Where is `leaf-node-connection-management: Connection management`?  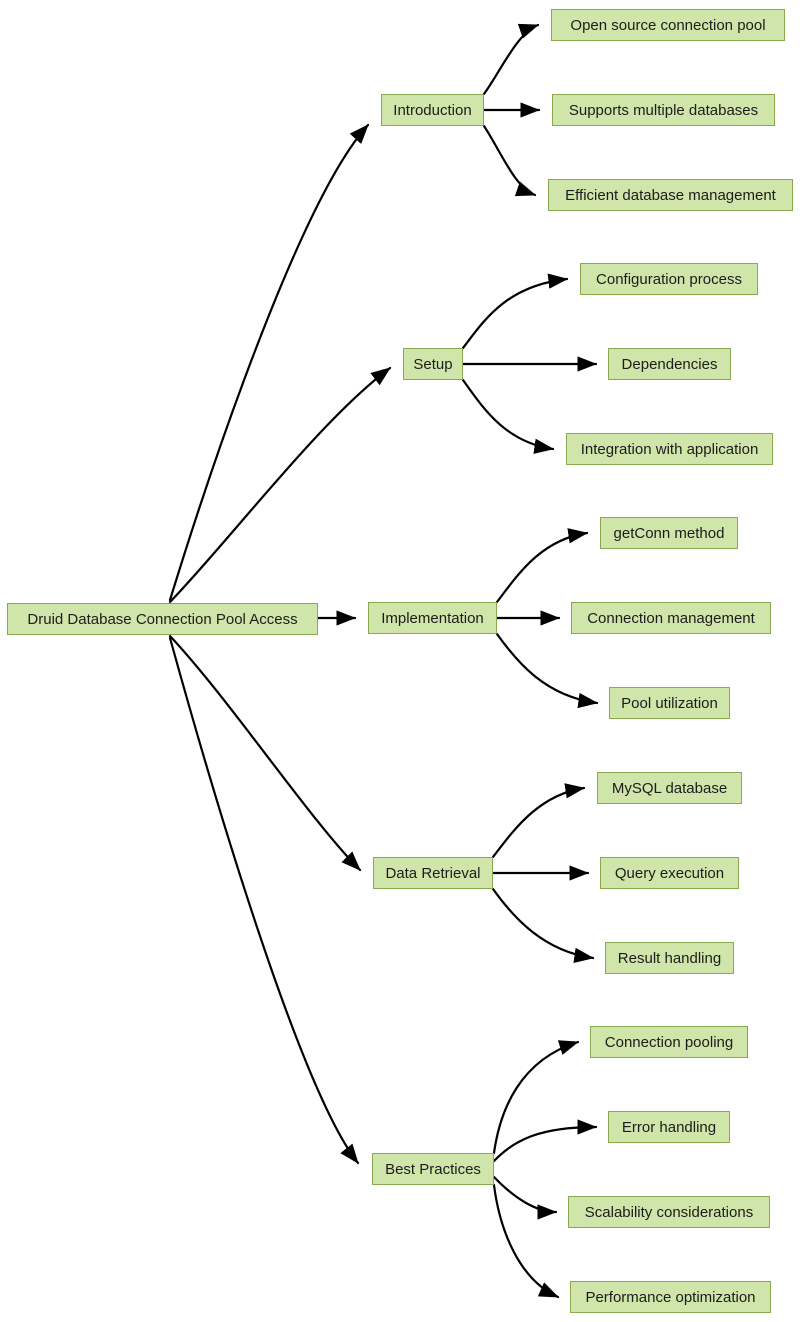 leaf-node-connection-management: Connection management is located at coordinates (671, 618).